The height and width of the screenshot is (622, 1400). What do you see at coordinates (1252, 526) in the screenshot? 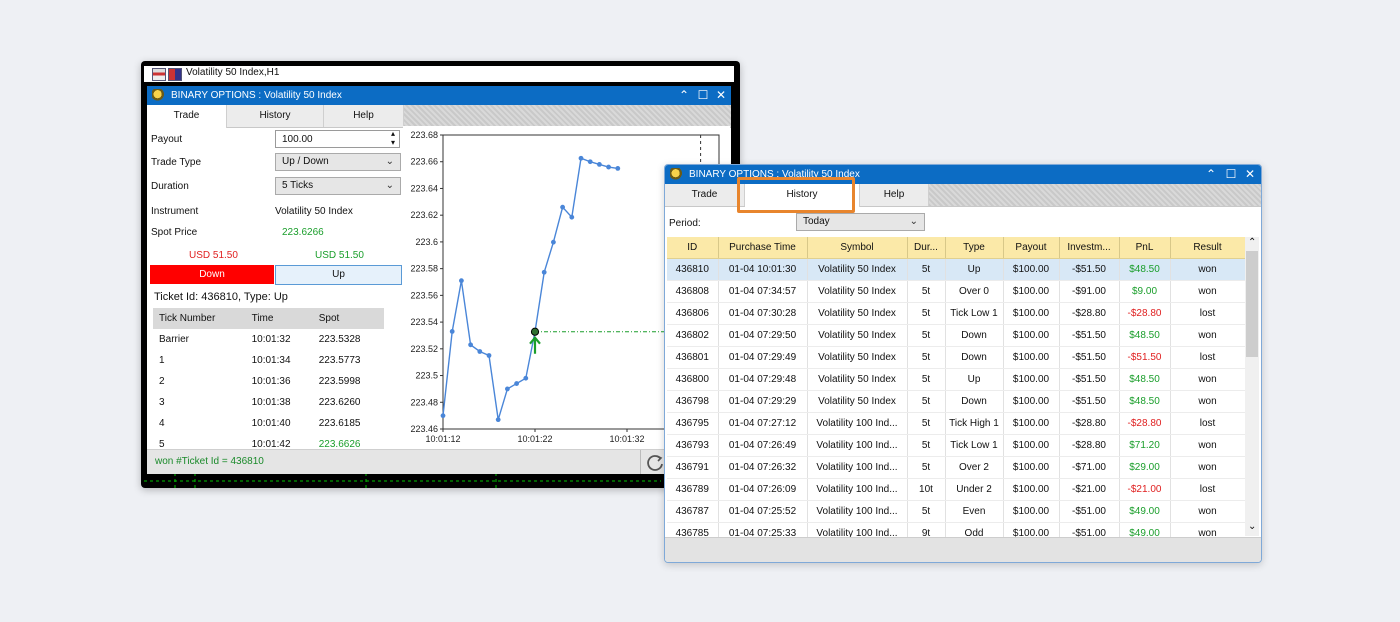
I see `scroll-down-icon: ⌄` at bounding box center [1252, 526].